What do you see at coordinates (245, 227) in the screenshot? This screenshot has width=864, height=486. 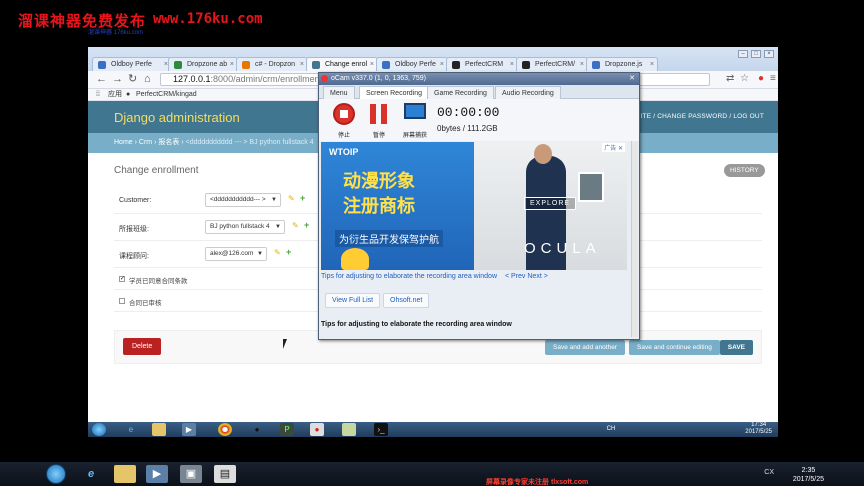 I see `class-select: BJ python fullstack 4 ▼` at bounding box center [245, 227].